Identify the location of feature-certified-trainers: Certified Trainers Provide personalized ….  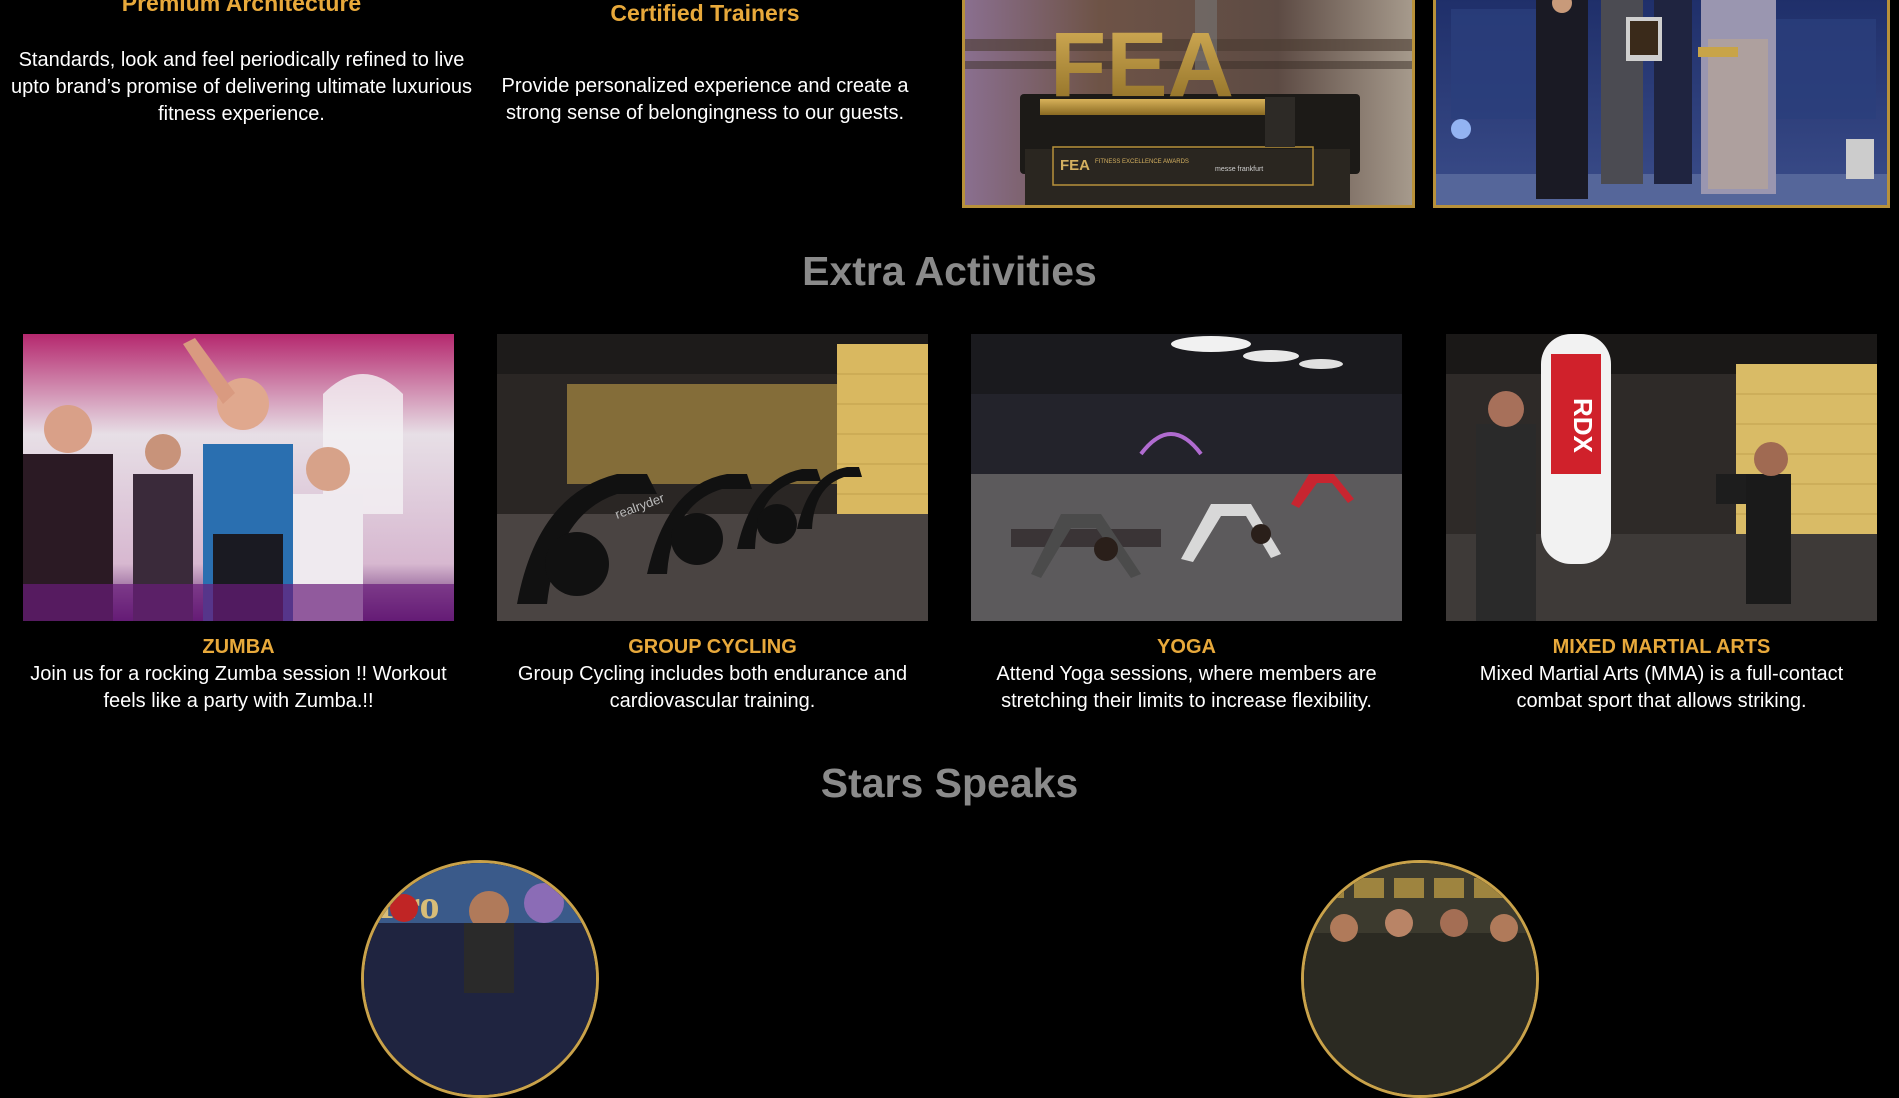
(705, 63).